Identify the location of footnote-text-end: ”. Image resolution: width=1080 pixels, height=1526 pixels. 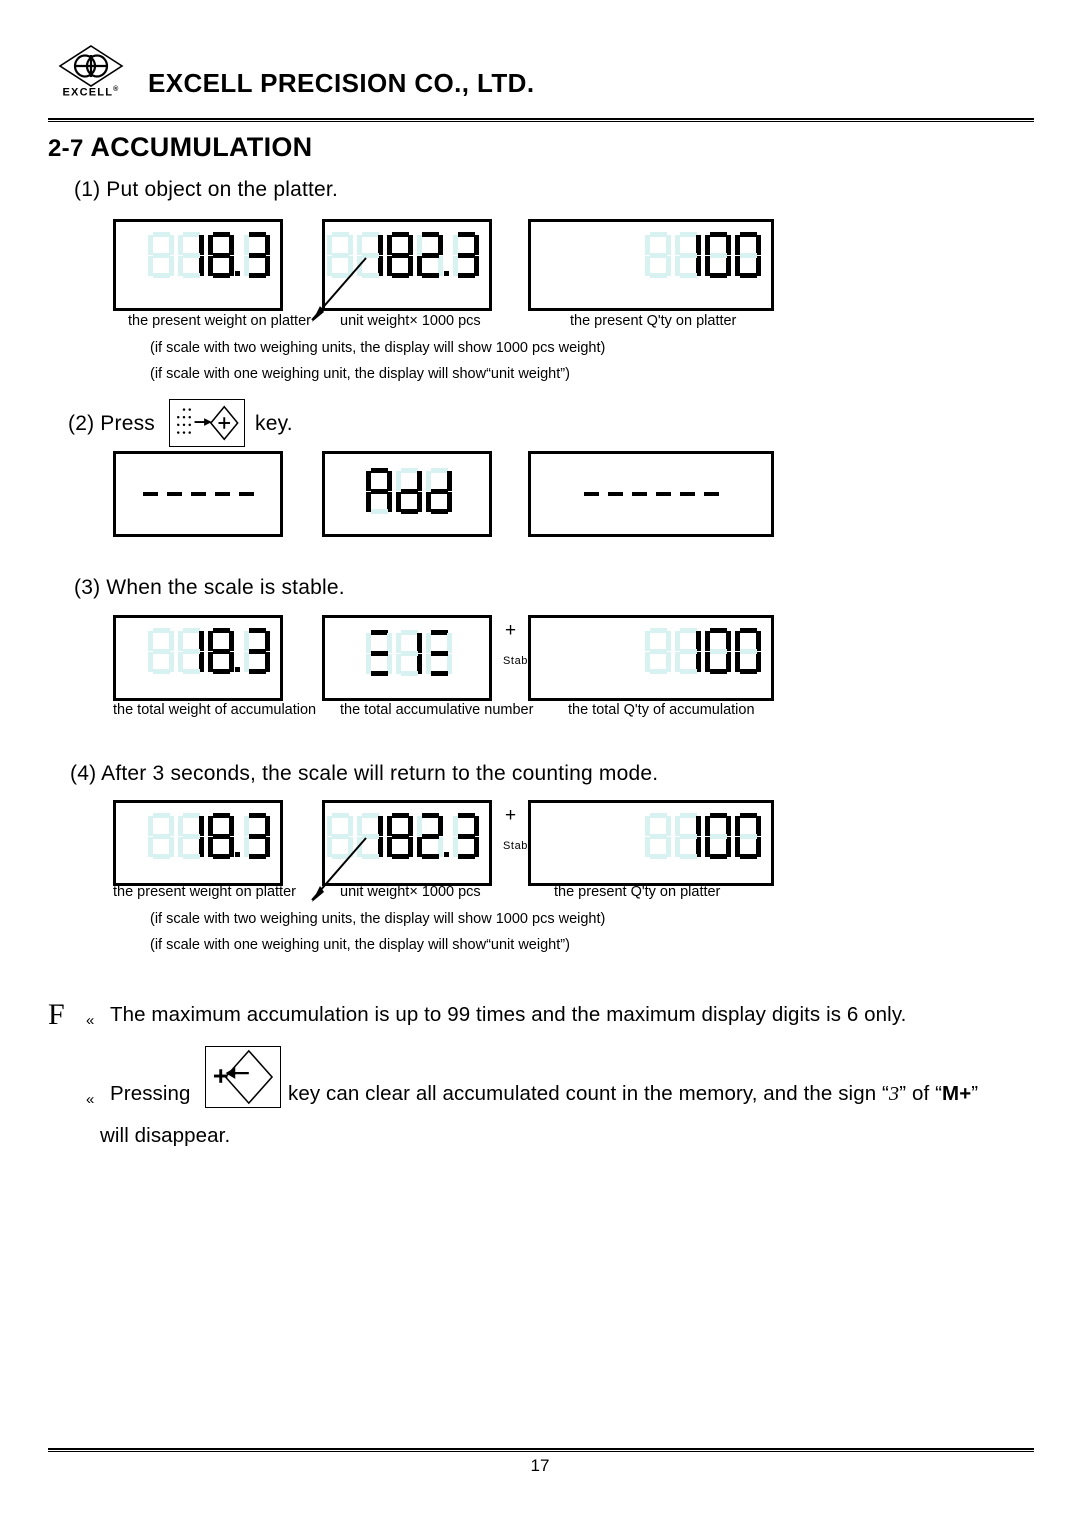
(975, 1093).